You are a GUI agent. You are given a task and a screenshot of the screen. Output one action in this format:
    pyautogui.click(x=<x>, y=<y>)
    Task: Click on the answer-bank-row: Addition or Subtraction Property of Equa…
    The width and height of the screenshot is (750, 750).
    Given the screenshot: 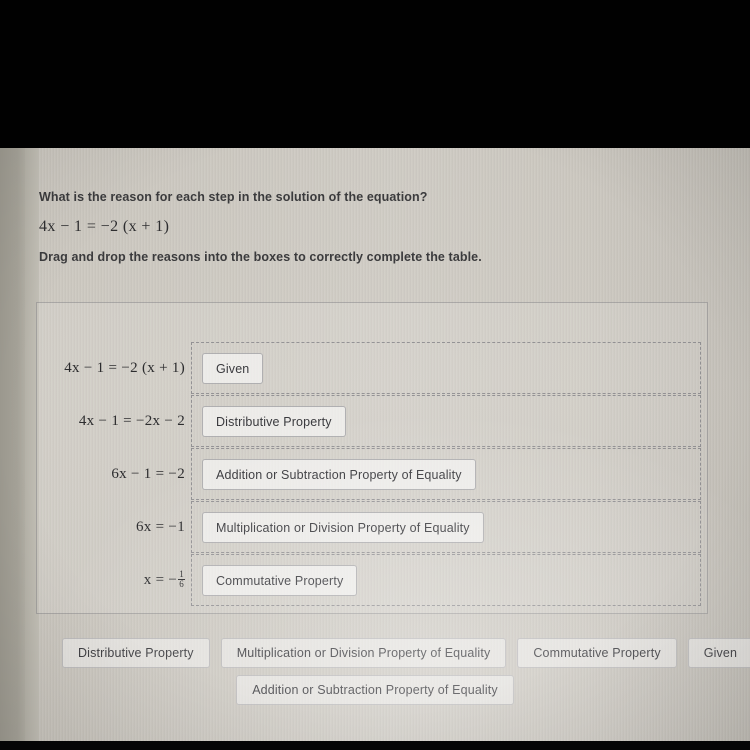 What is the action you would take?
    pyautogui.click(x=375, y=690)
    